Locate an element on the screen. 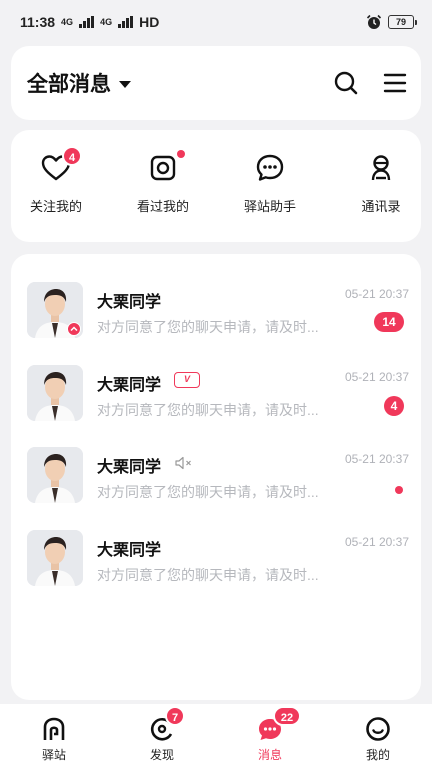 The image size is (432, 768). quick-tab-assistant: 驿站助手 is located at coordinates (270, 183).